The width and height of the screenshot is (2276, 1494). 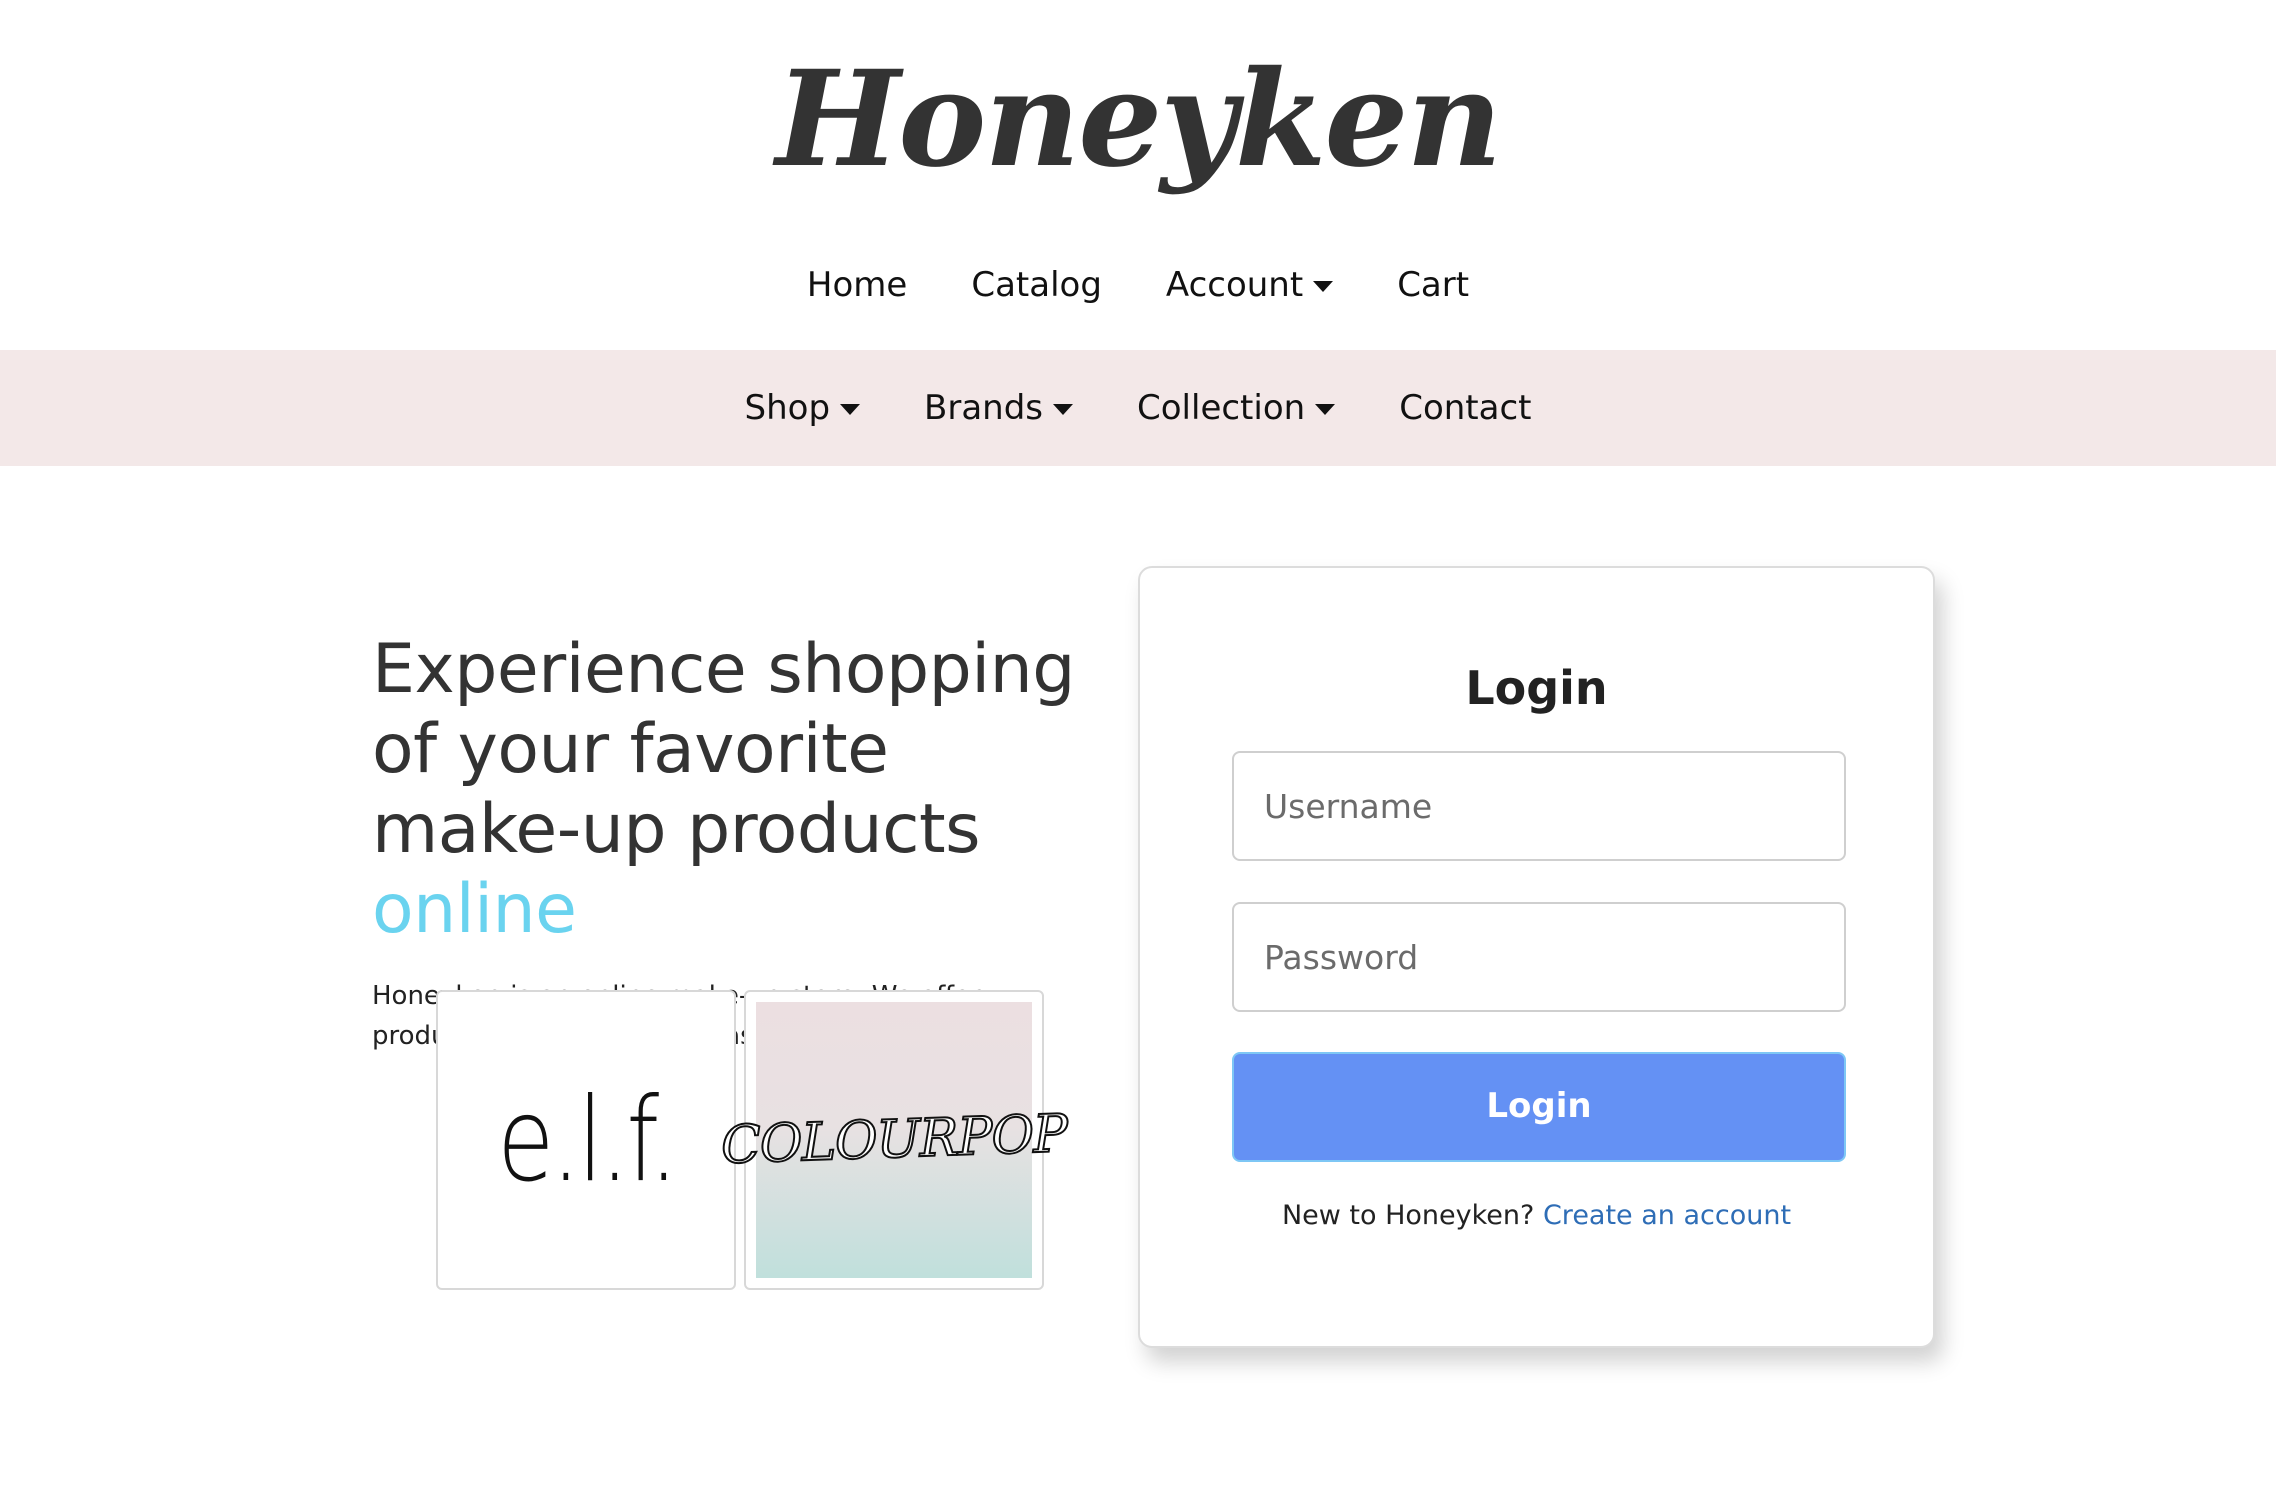 What do you see at coordinates (1539, 806) in the screenshot?
I see `username-input` at bounding box center [1539, 806].